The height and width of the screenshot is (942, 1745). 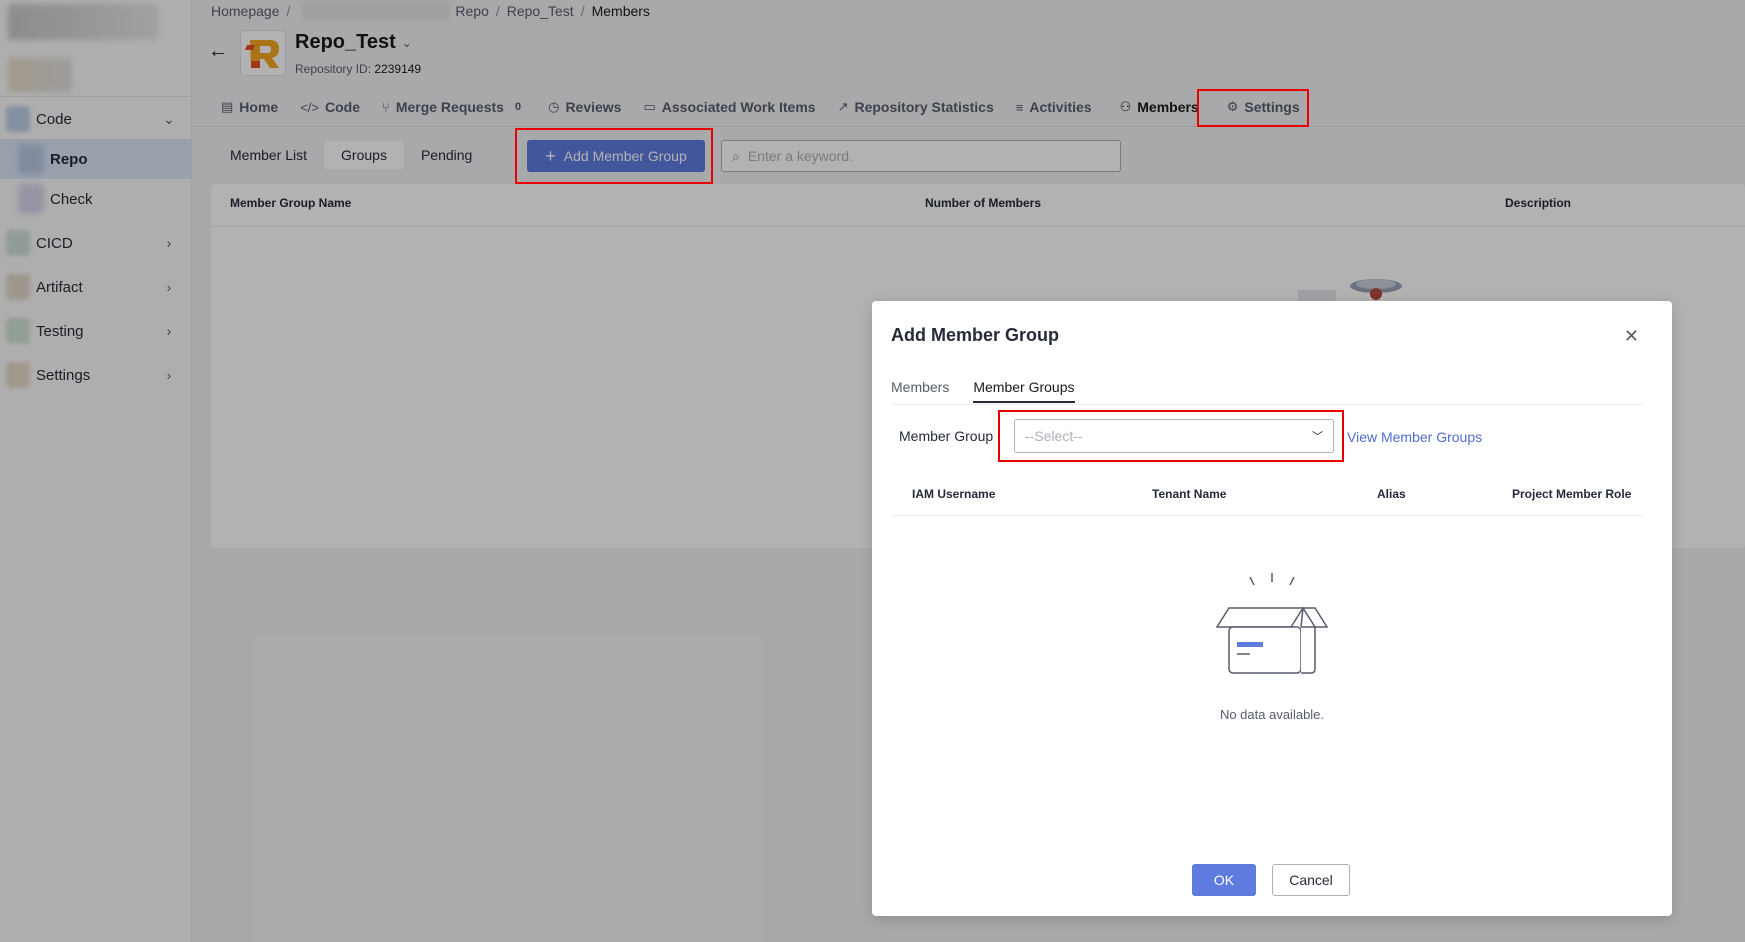 What do you see at coordinates (1174, 436) in the screenshot?
I see `member-group-select: --Select-- ﹀` at bounding box center [1174, 436].